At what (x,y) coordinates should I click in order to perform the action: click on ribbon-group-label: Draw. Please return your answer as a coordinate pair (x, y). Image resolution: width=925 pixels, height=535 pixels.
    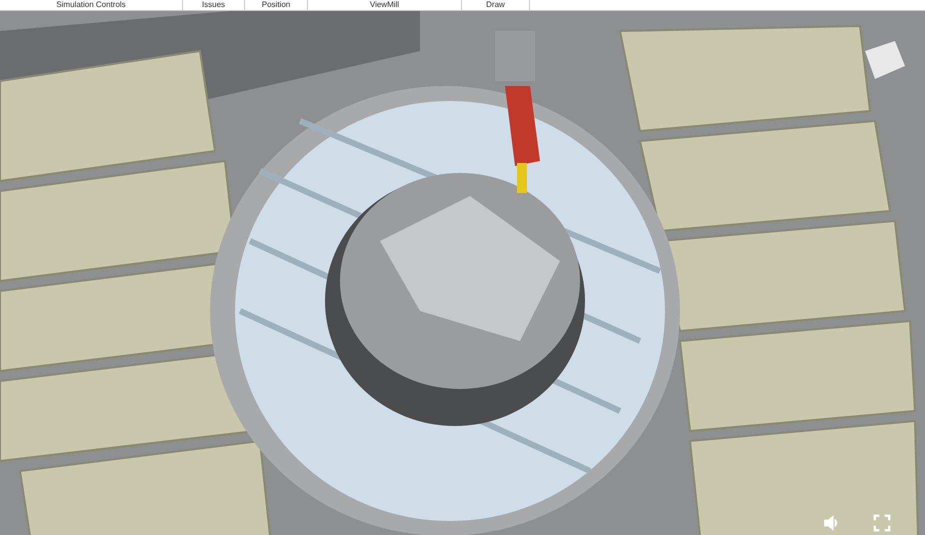
    Looking at the image, I should click on (496, 5).